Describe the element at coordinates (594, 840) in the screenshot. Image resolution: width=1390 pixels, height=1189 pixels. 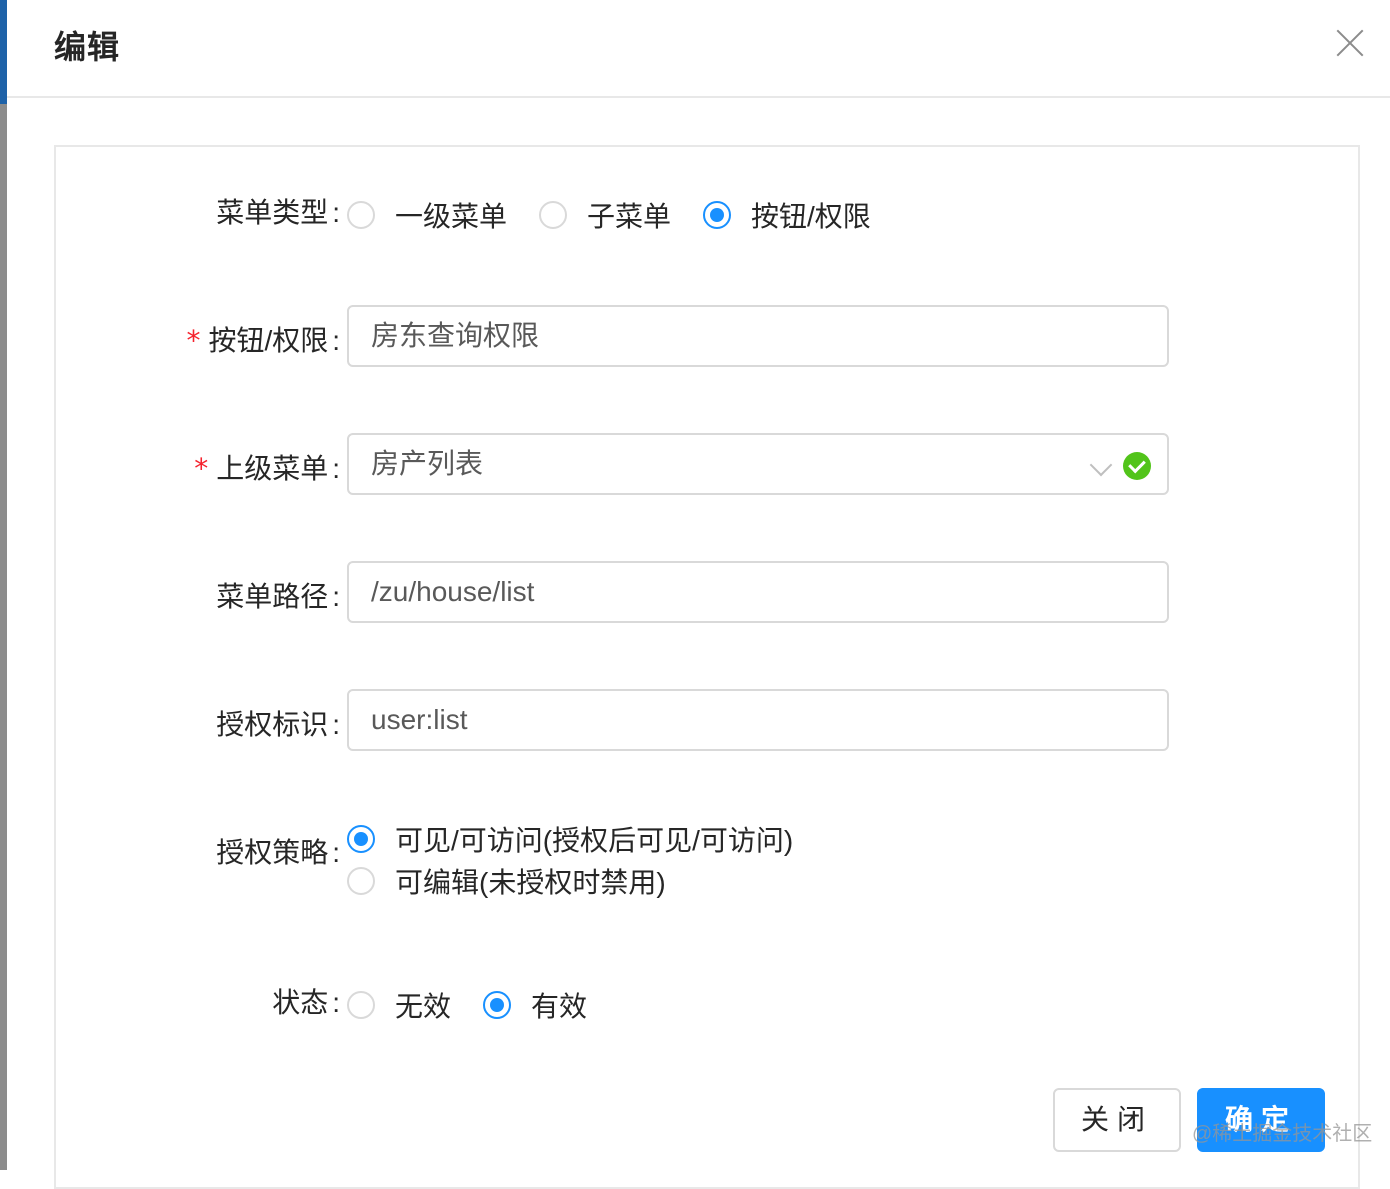
I see `radio-label: 可见/可访问(授权后可见/可访问)` at that location.